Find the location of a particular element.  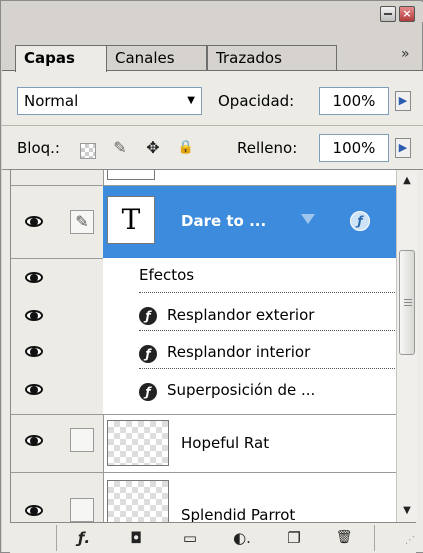

expand-effects-icon is located at coordinates (308, 219).